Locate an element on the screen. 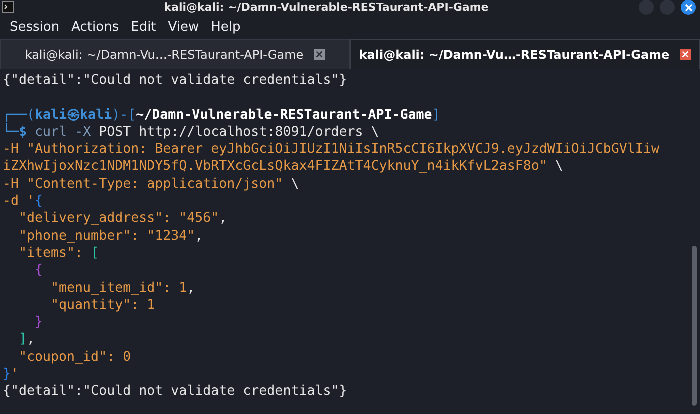 The height and width of the screenshot is (414, 700). close-button is located at coordinates (688, 7).